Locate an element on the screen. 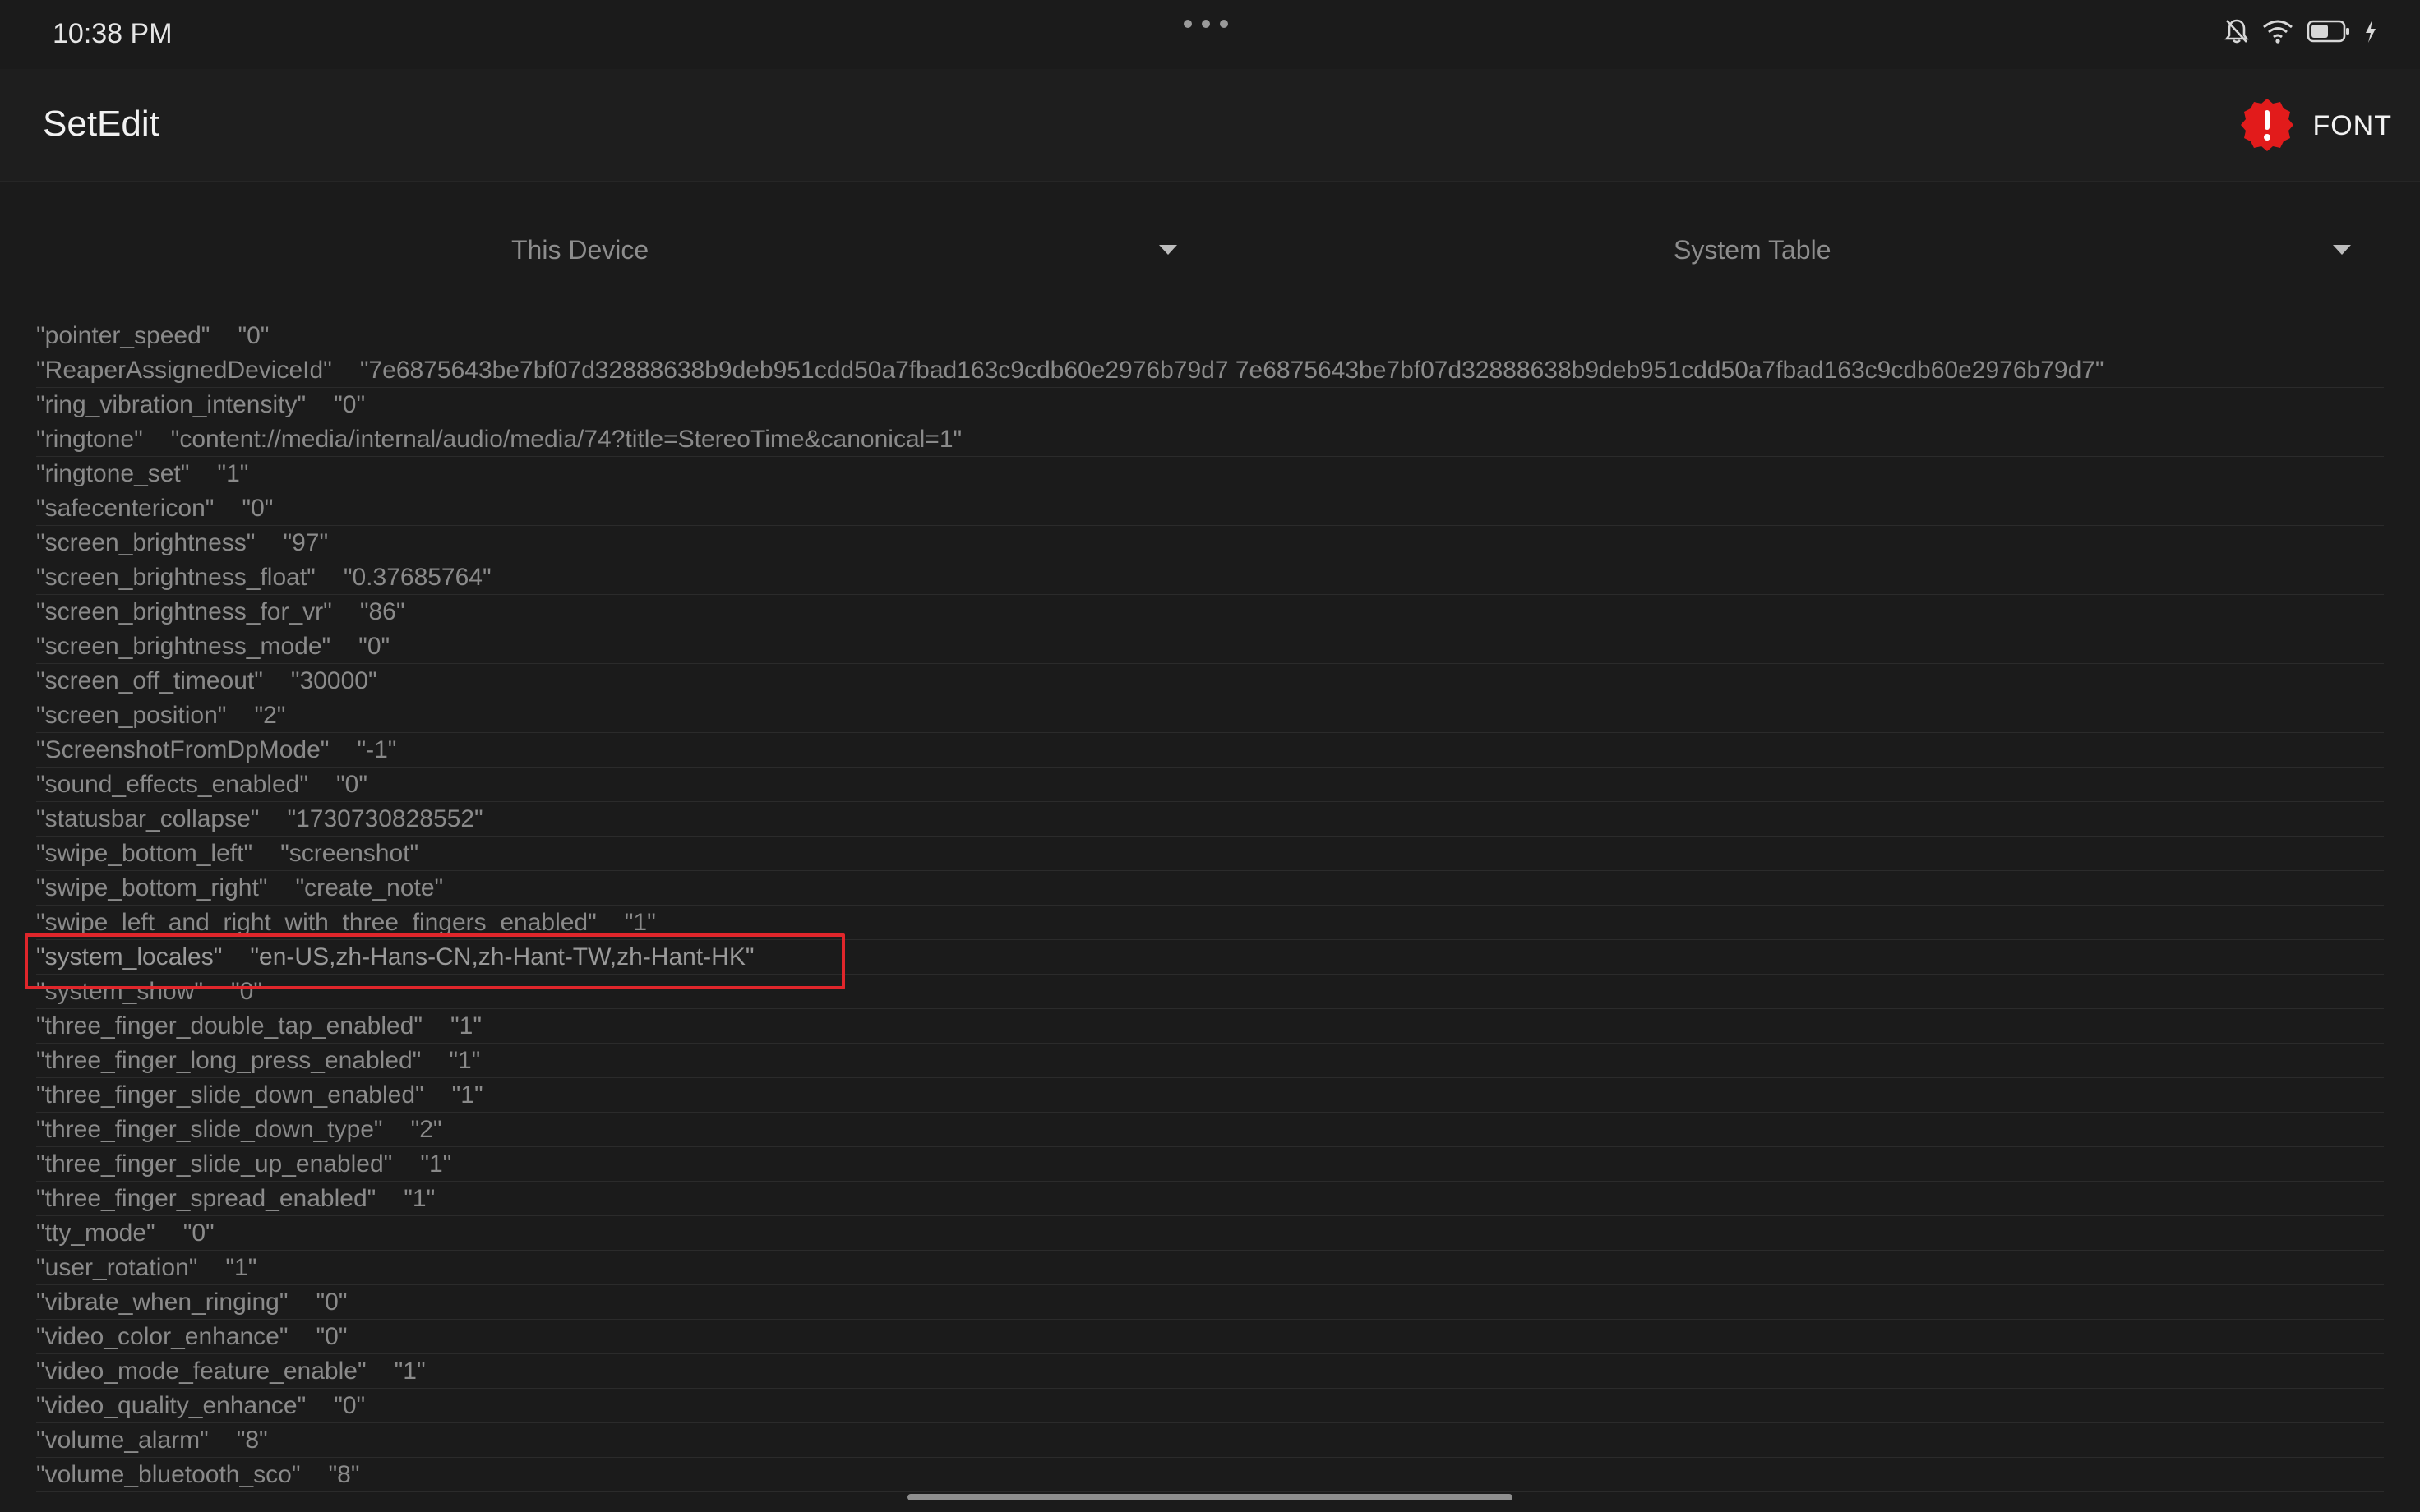 The image size is (2420, 1512). setting-value: "0.37685764" is located at coordinates (417, 578).